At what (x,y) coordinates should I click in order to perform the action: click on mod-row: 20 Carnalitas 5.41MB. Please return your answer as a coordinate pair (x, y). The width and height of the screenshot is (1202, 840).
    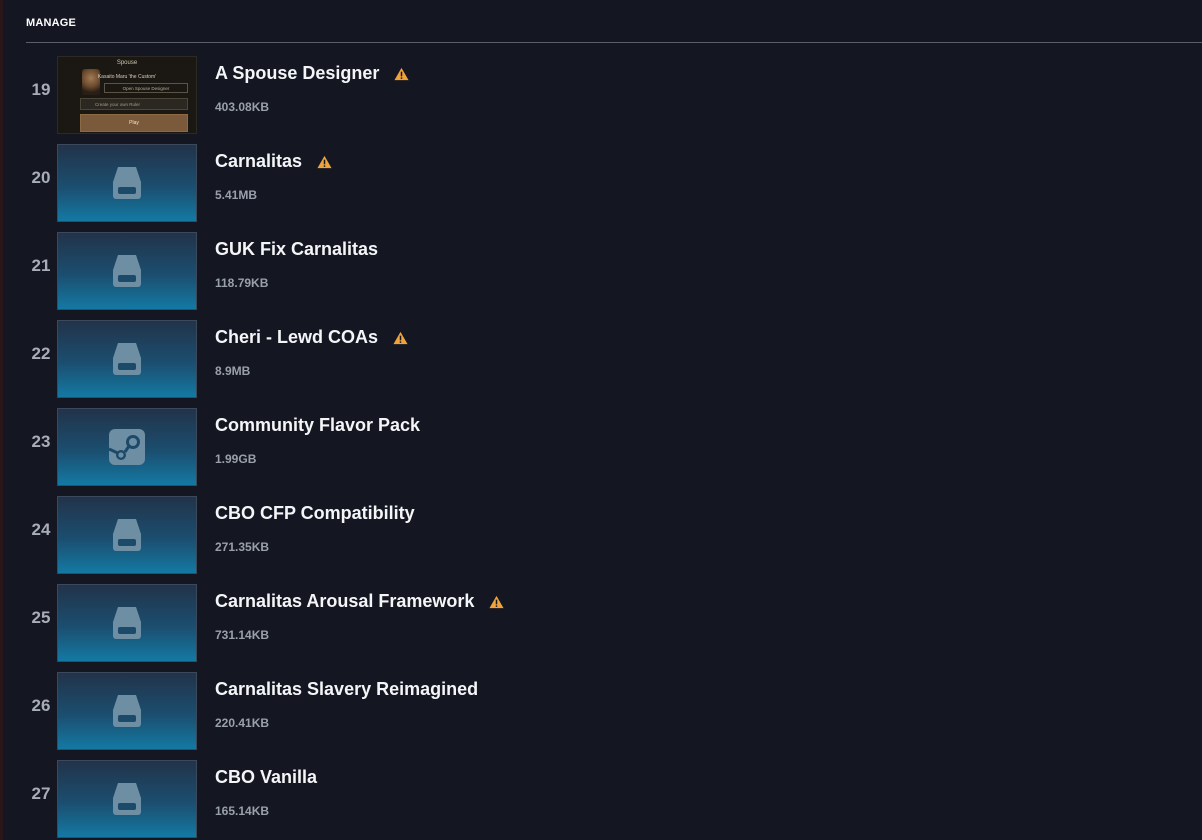
    Looking at the image, I should click on (601, 188).